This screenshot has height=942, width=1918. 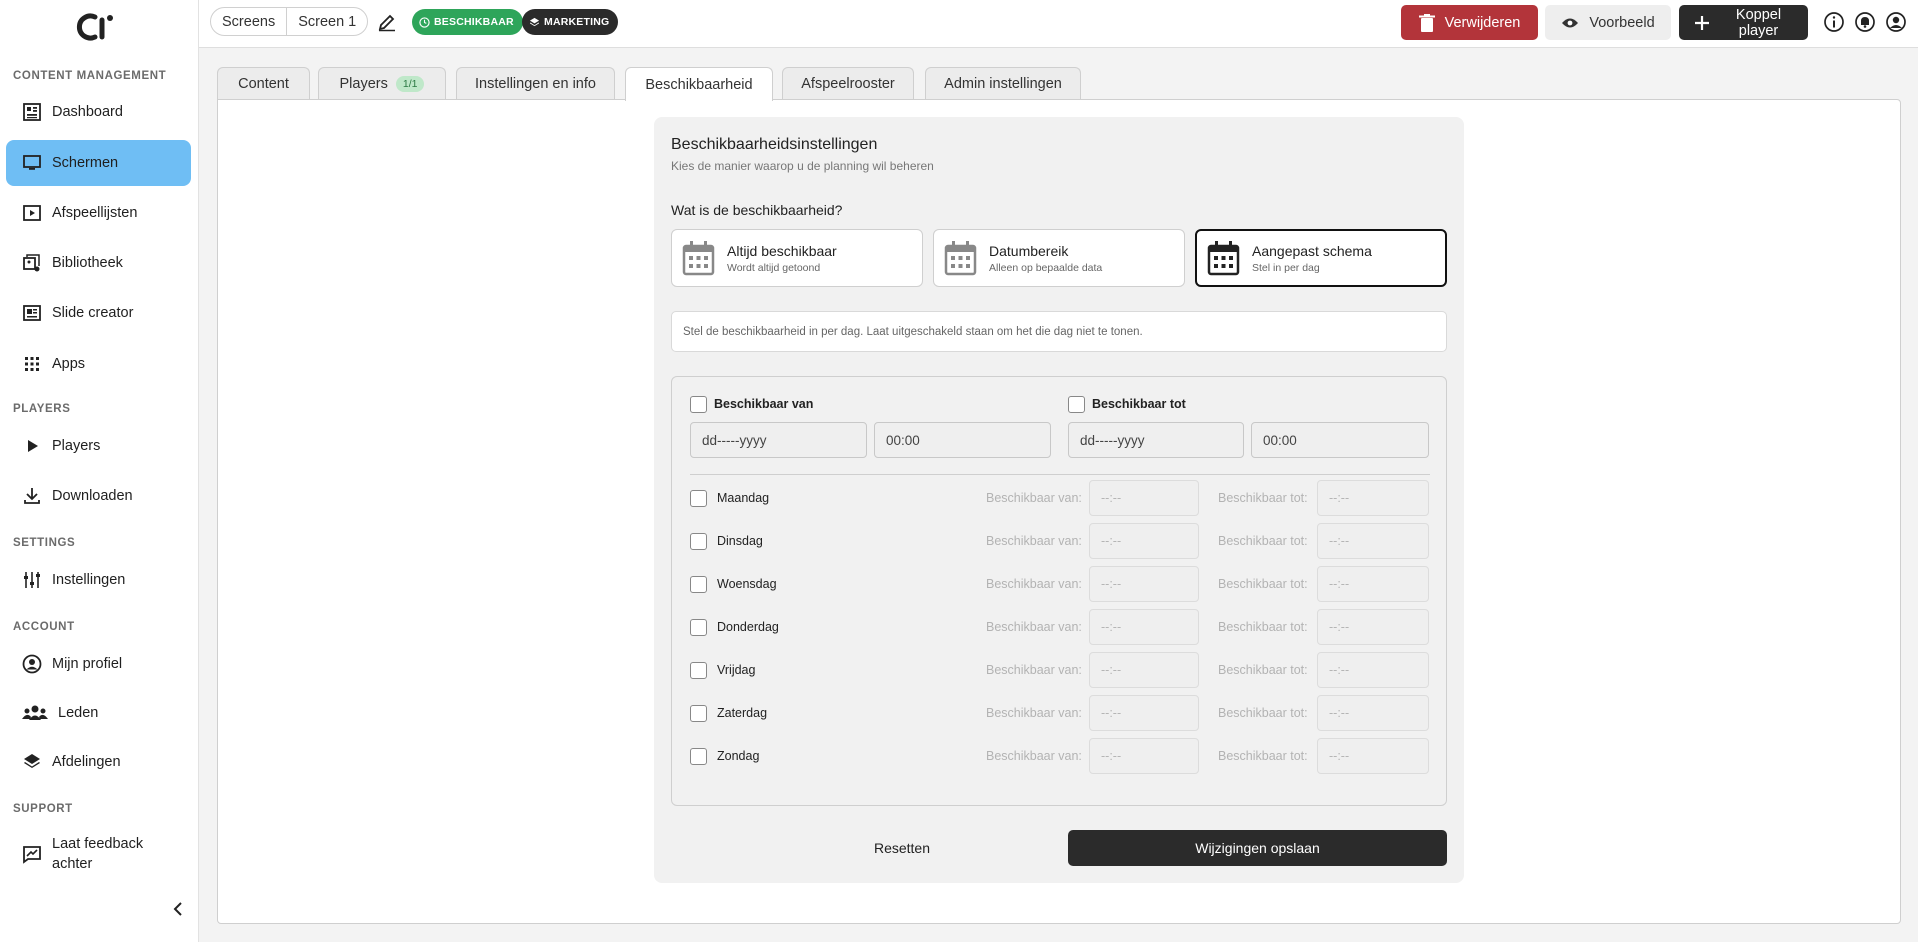 What do you see at coordinates (248, 21) in the screenshot?
I see `breadcrumb-screens: Screens` at bounding box center [248, 21].